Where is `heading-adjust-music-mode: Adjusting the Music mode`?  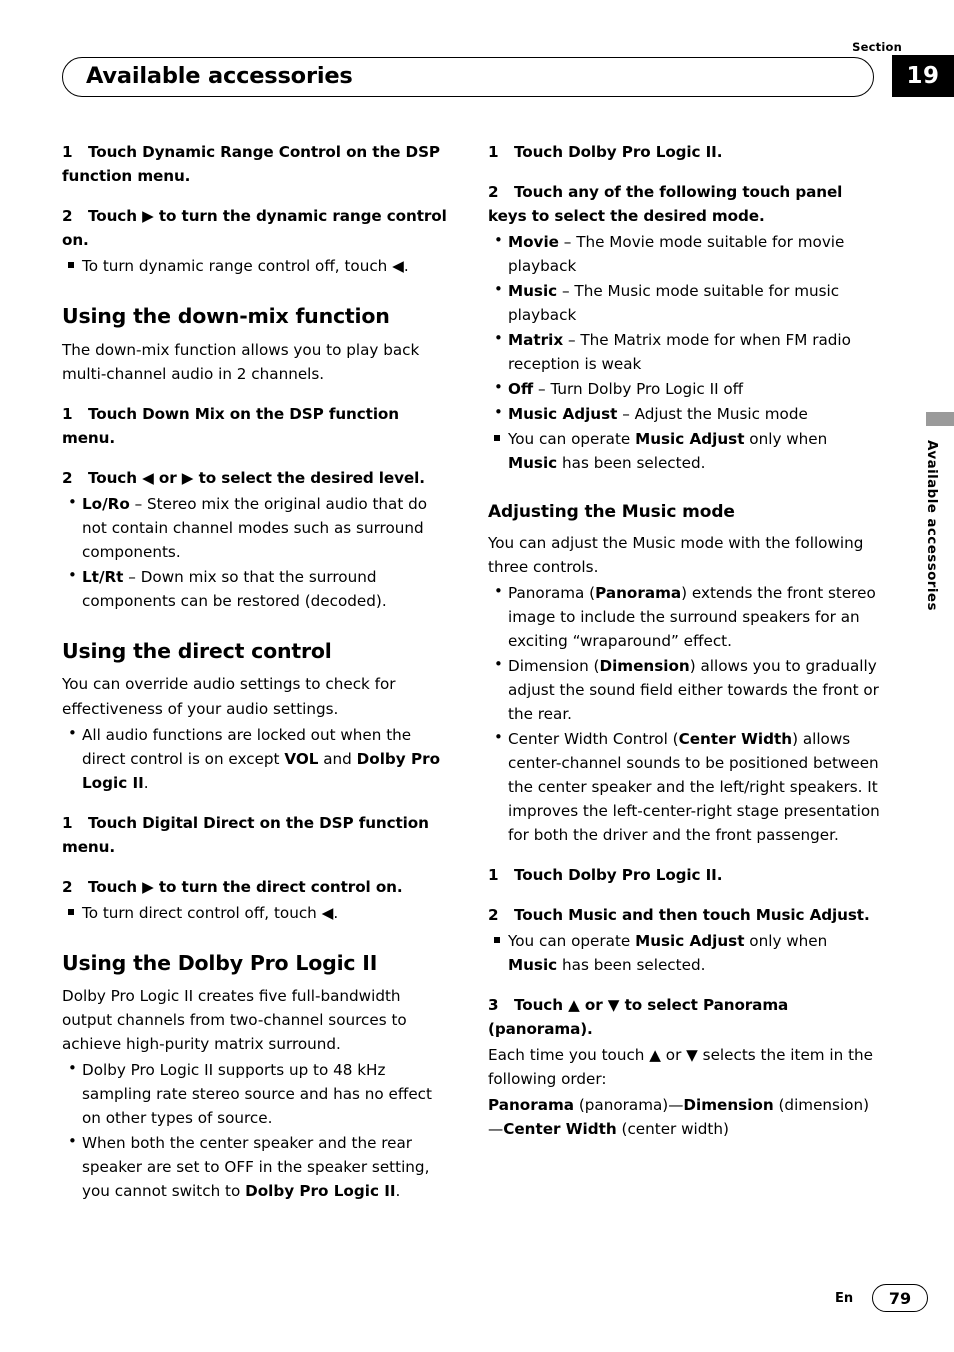
heading-adjust-music-mode: Adjusting the Music mode is located at coordinates (611, 512).